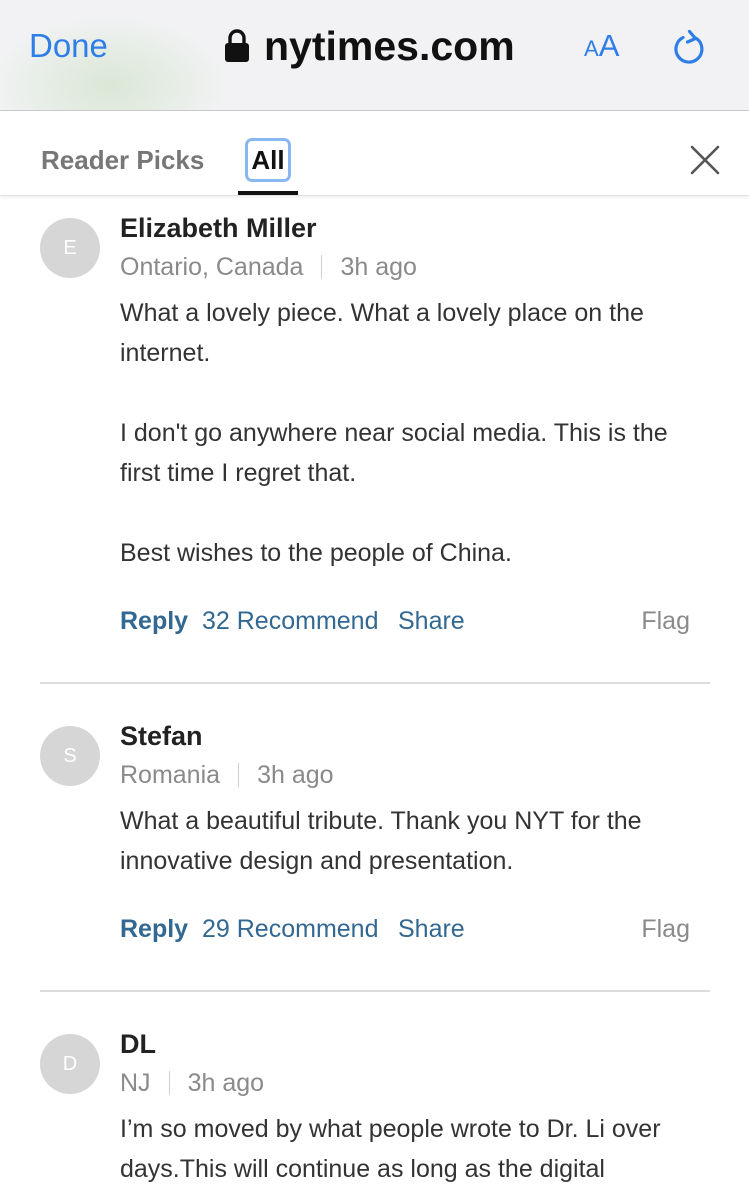 Image resolution: width=749 pixels, height=1189 pixels. What do you see at coordinates (212, 267) in the screenshot?
I see `comment-location: Ontario, Canada` at bounding box center [212, 267].